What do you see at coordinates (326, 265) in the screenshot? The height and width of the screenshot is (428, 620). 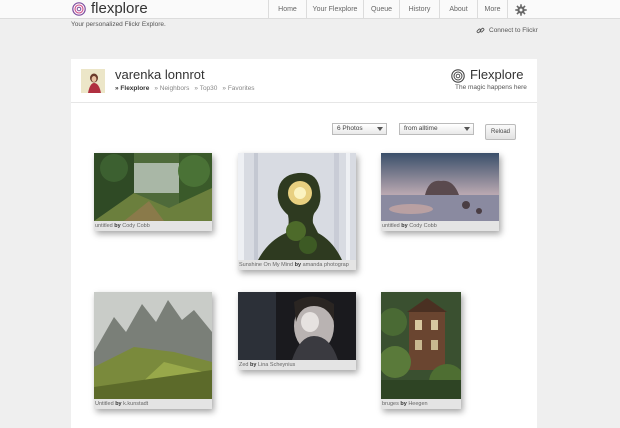 I see `photo-author: amanda photograp` at bounding box center [326, 265].